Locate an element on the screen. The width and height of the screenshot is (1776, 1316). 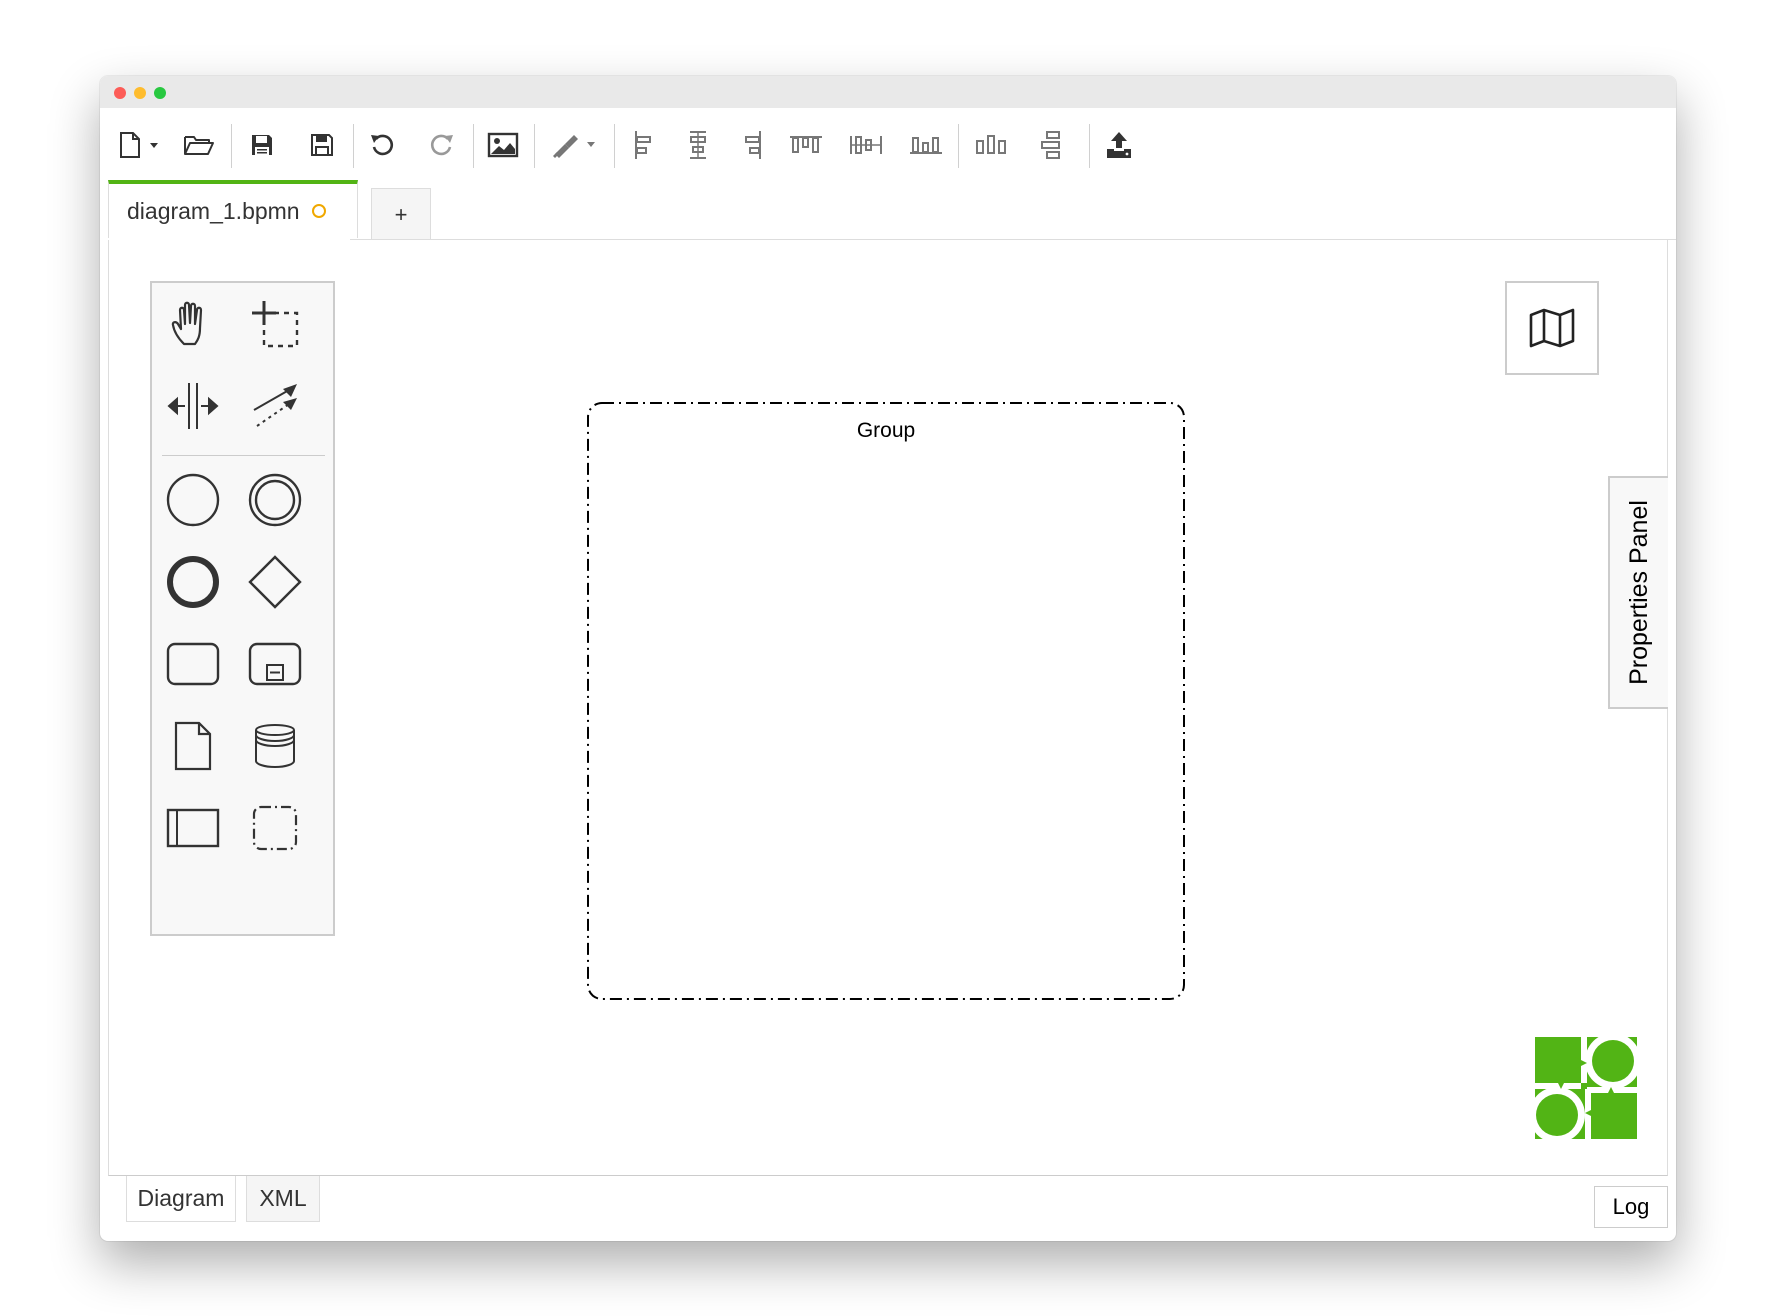
participant-tool is located at coordinates (193, 828).